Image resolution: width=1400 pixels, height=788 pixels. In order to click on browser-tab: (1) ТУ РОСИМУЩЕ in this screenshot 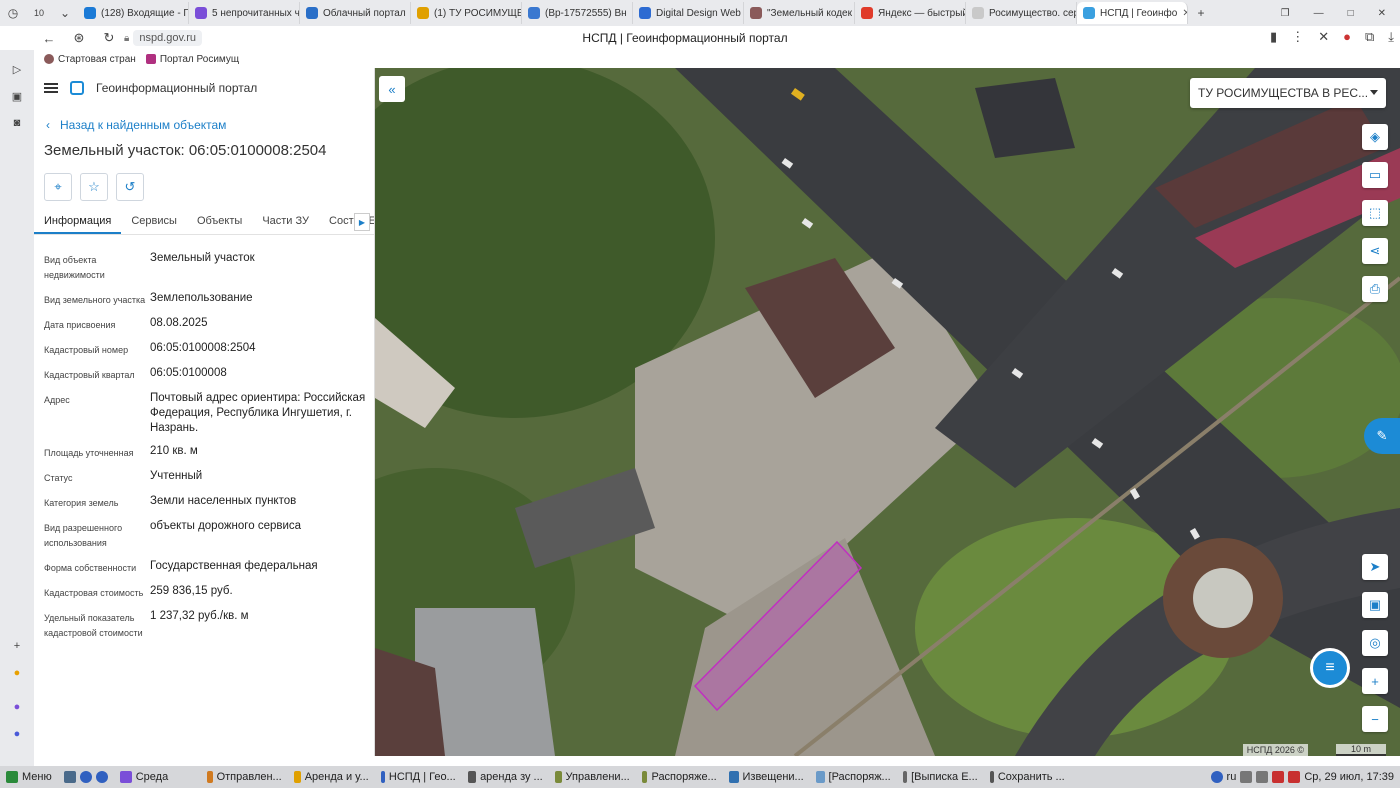, I will do `click(466, 13)`.